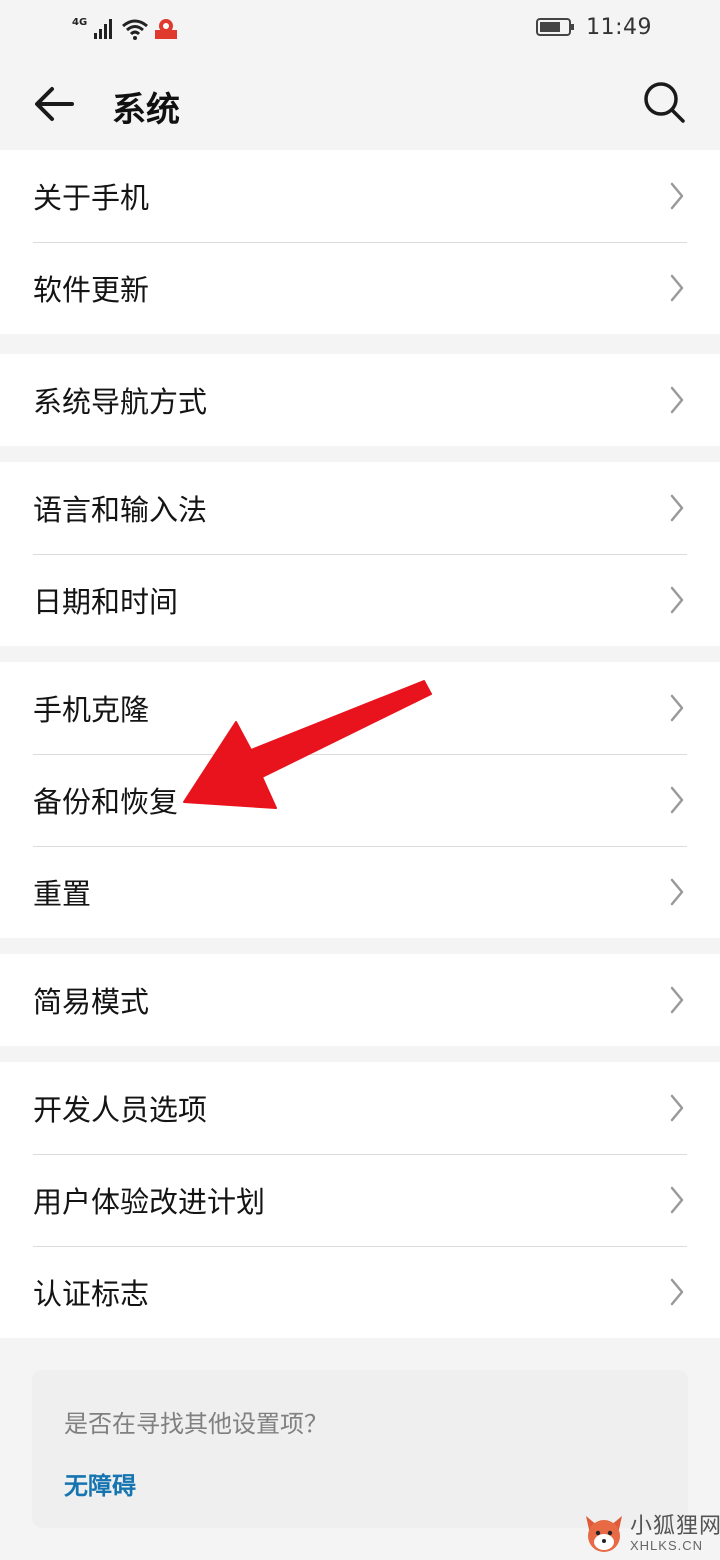  Describe the element at coordinates (196, 1424) in the screenshot. I see `hint-text: 是否在寻找其他设置项？` at that location.